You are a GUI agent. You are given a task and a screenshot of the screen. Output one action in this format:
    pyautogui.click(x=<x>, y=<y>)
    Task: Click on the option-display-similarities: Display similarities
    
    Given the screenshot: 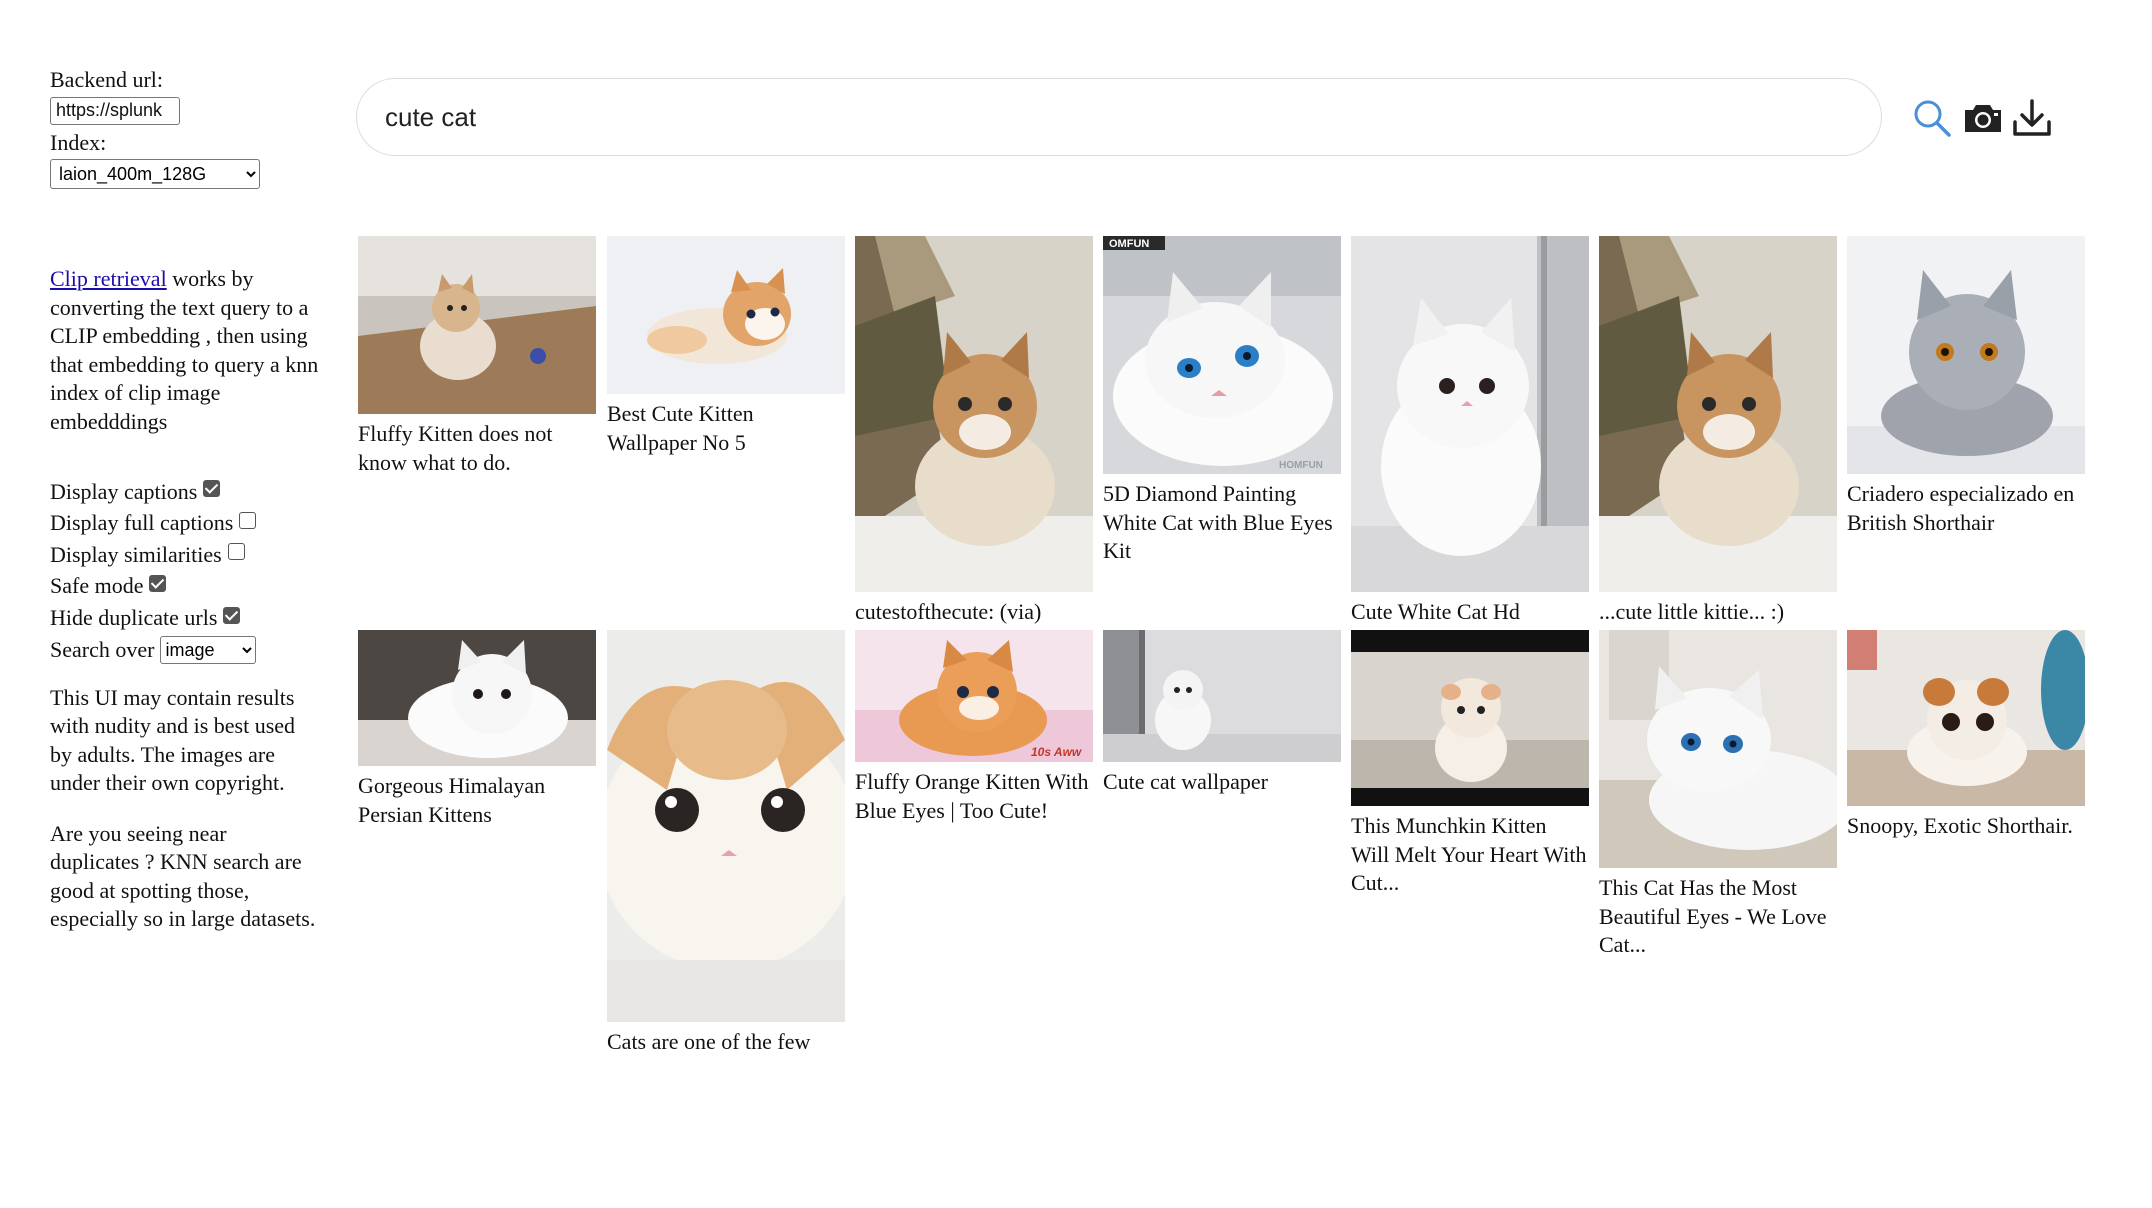 What is the action you would take?
    pyautogui.click(x=185, y=555)
    